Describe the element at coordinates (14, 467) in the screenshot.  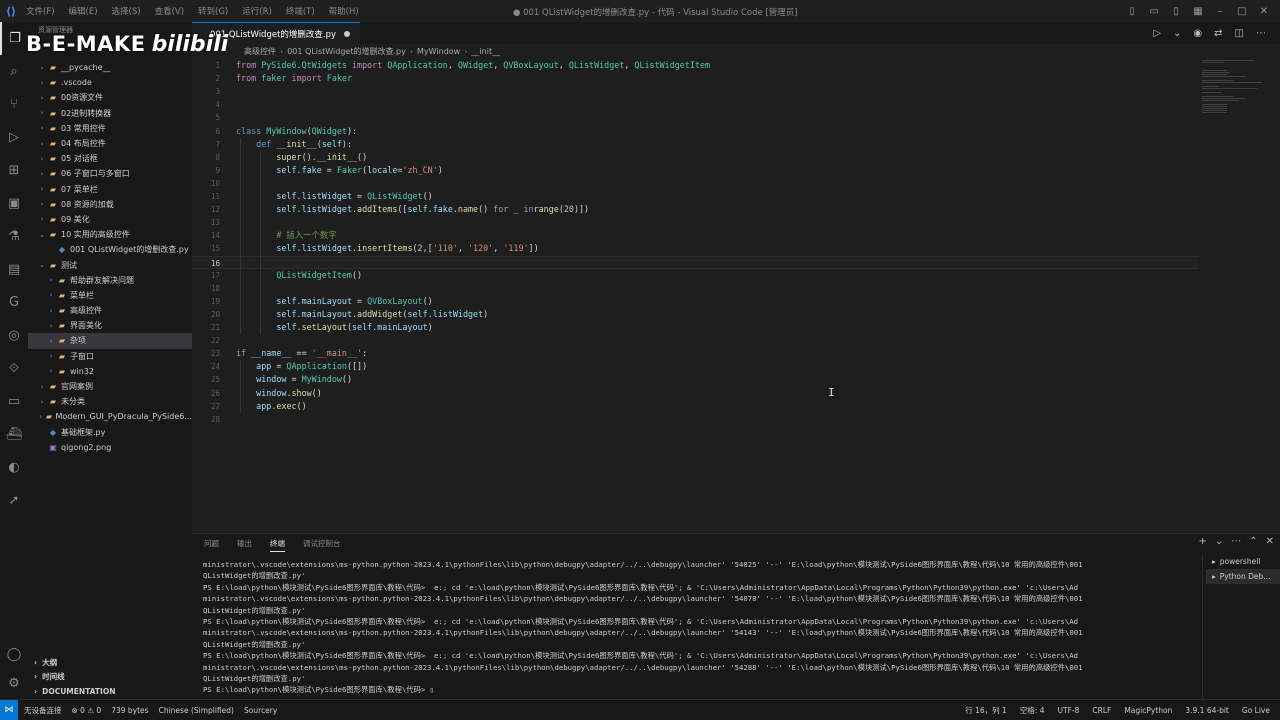
I see `edge-icon: ◐` at that location.